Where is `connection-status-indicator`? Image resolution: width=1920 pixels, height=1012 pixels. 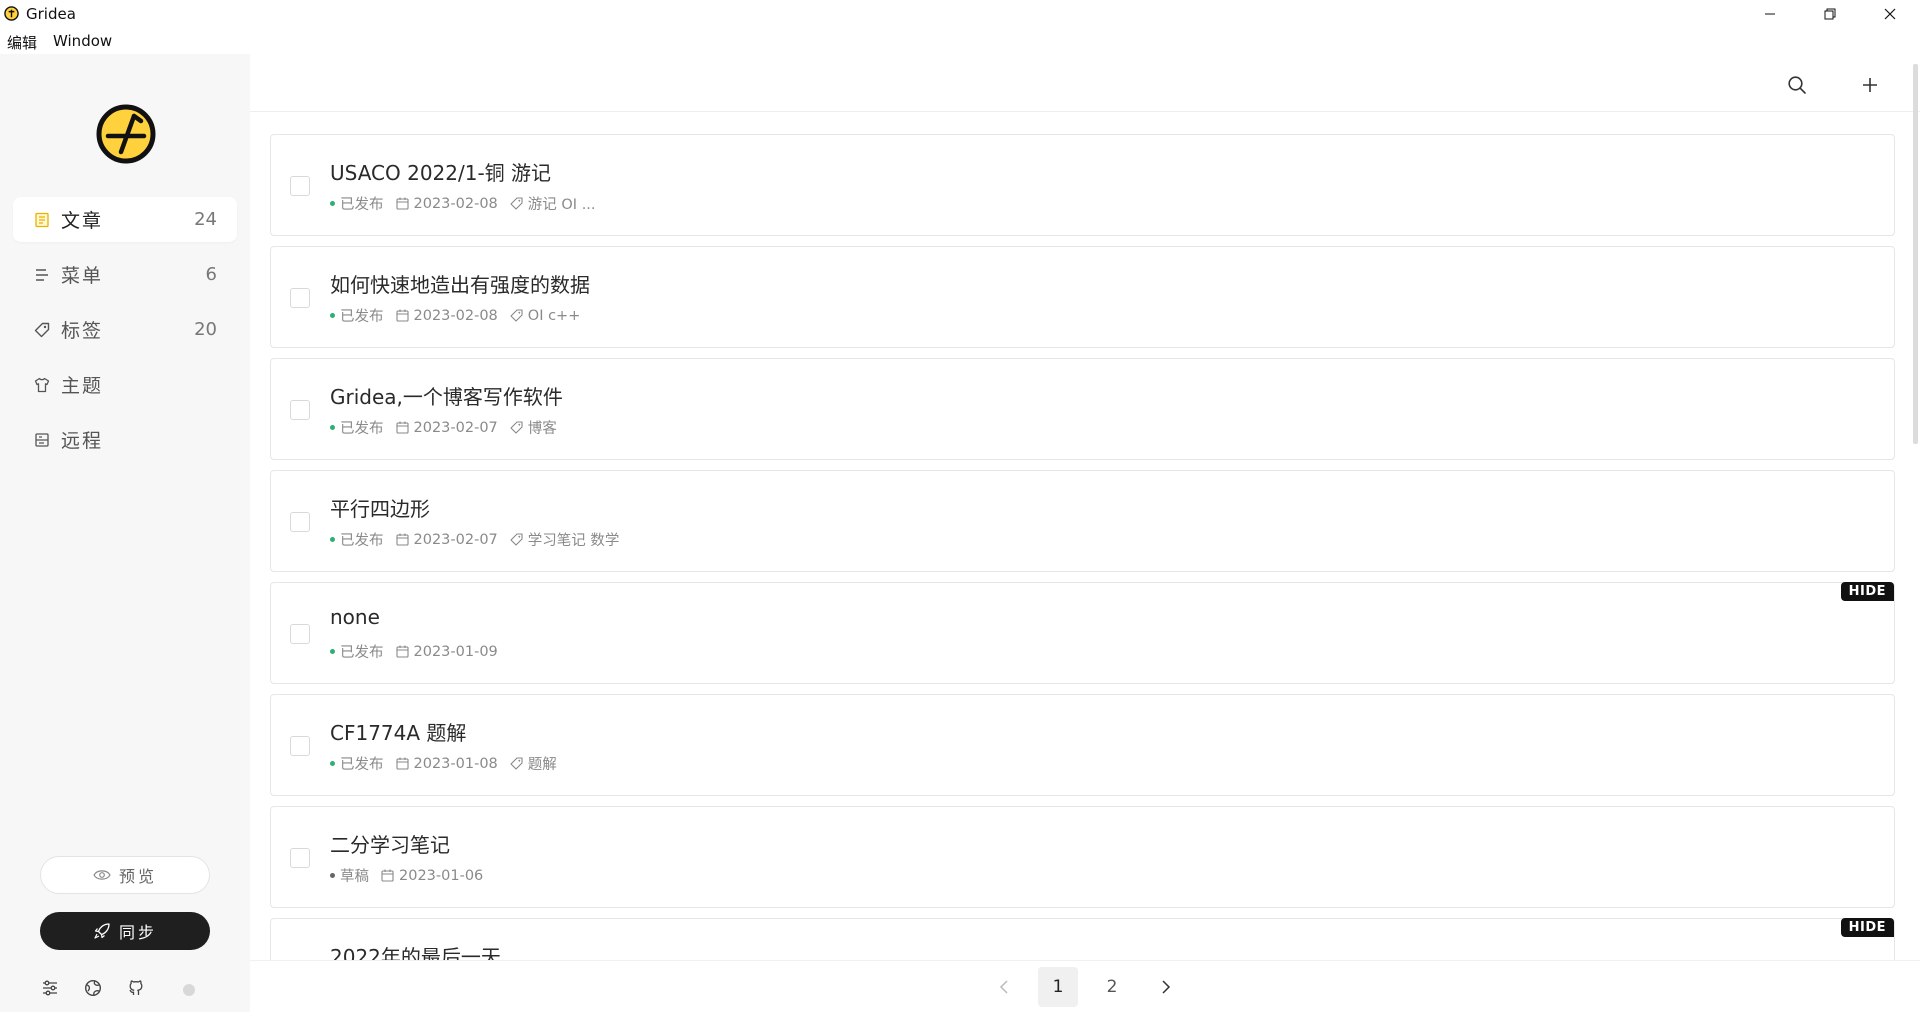 connection-status-indicator is located at coordinates (189, 990).